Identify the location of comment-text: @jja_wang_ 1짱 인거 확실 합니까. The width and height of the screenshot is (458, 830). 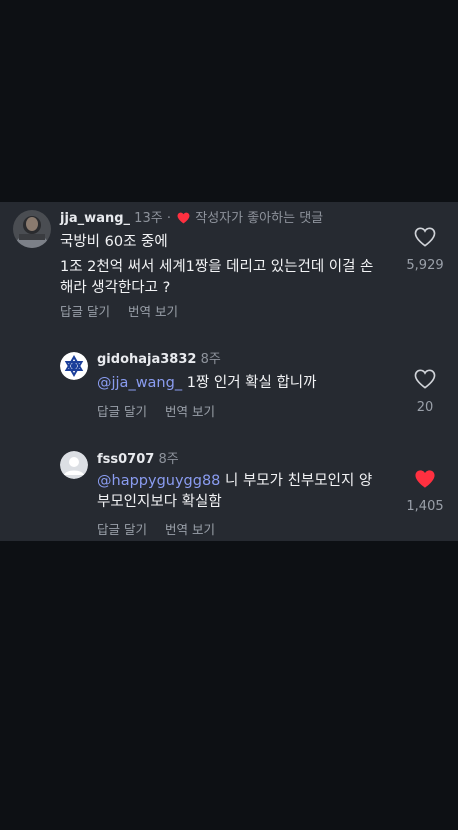
(247, 383).